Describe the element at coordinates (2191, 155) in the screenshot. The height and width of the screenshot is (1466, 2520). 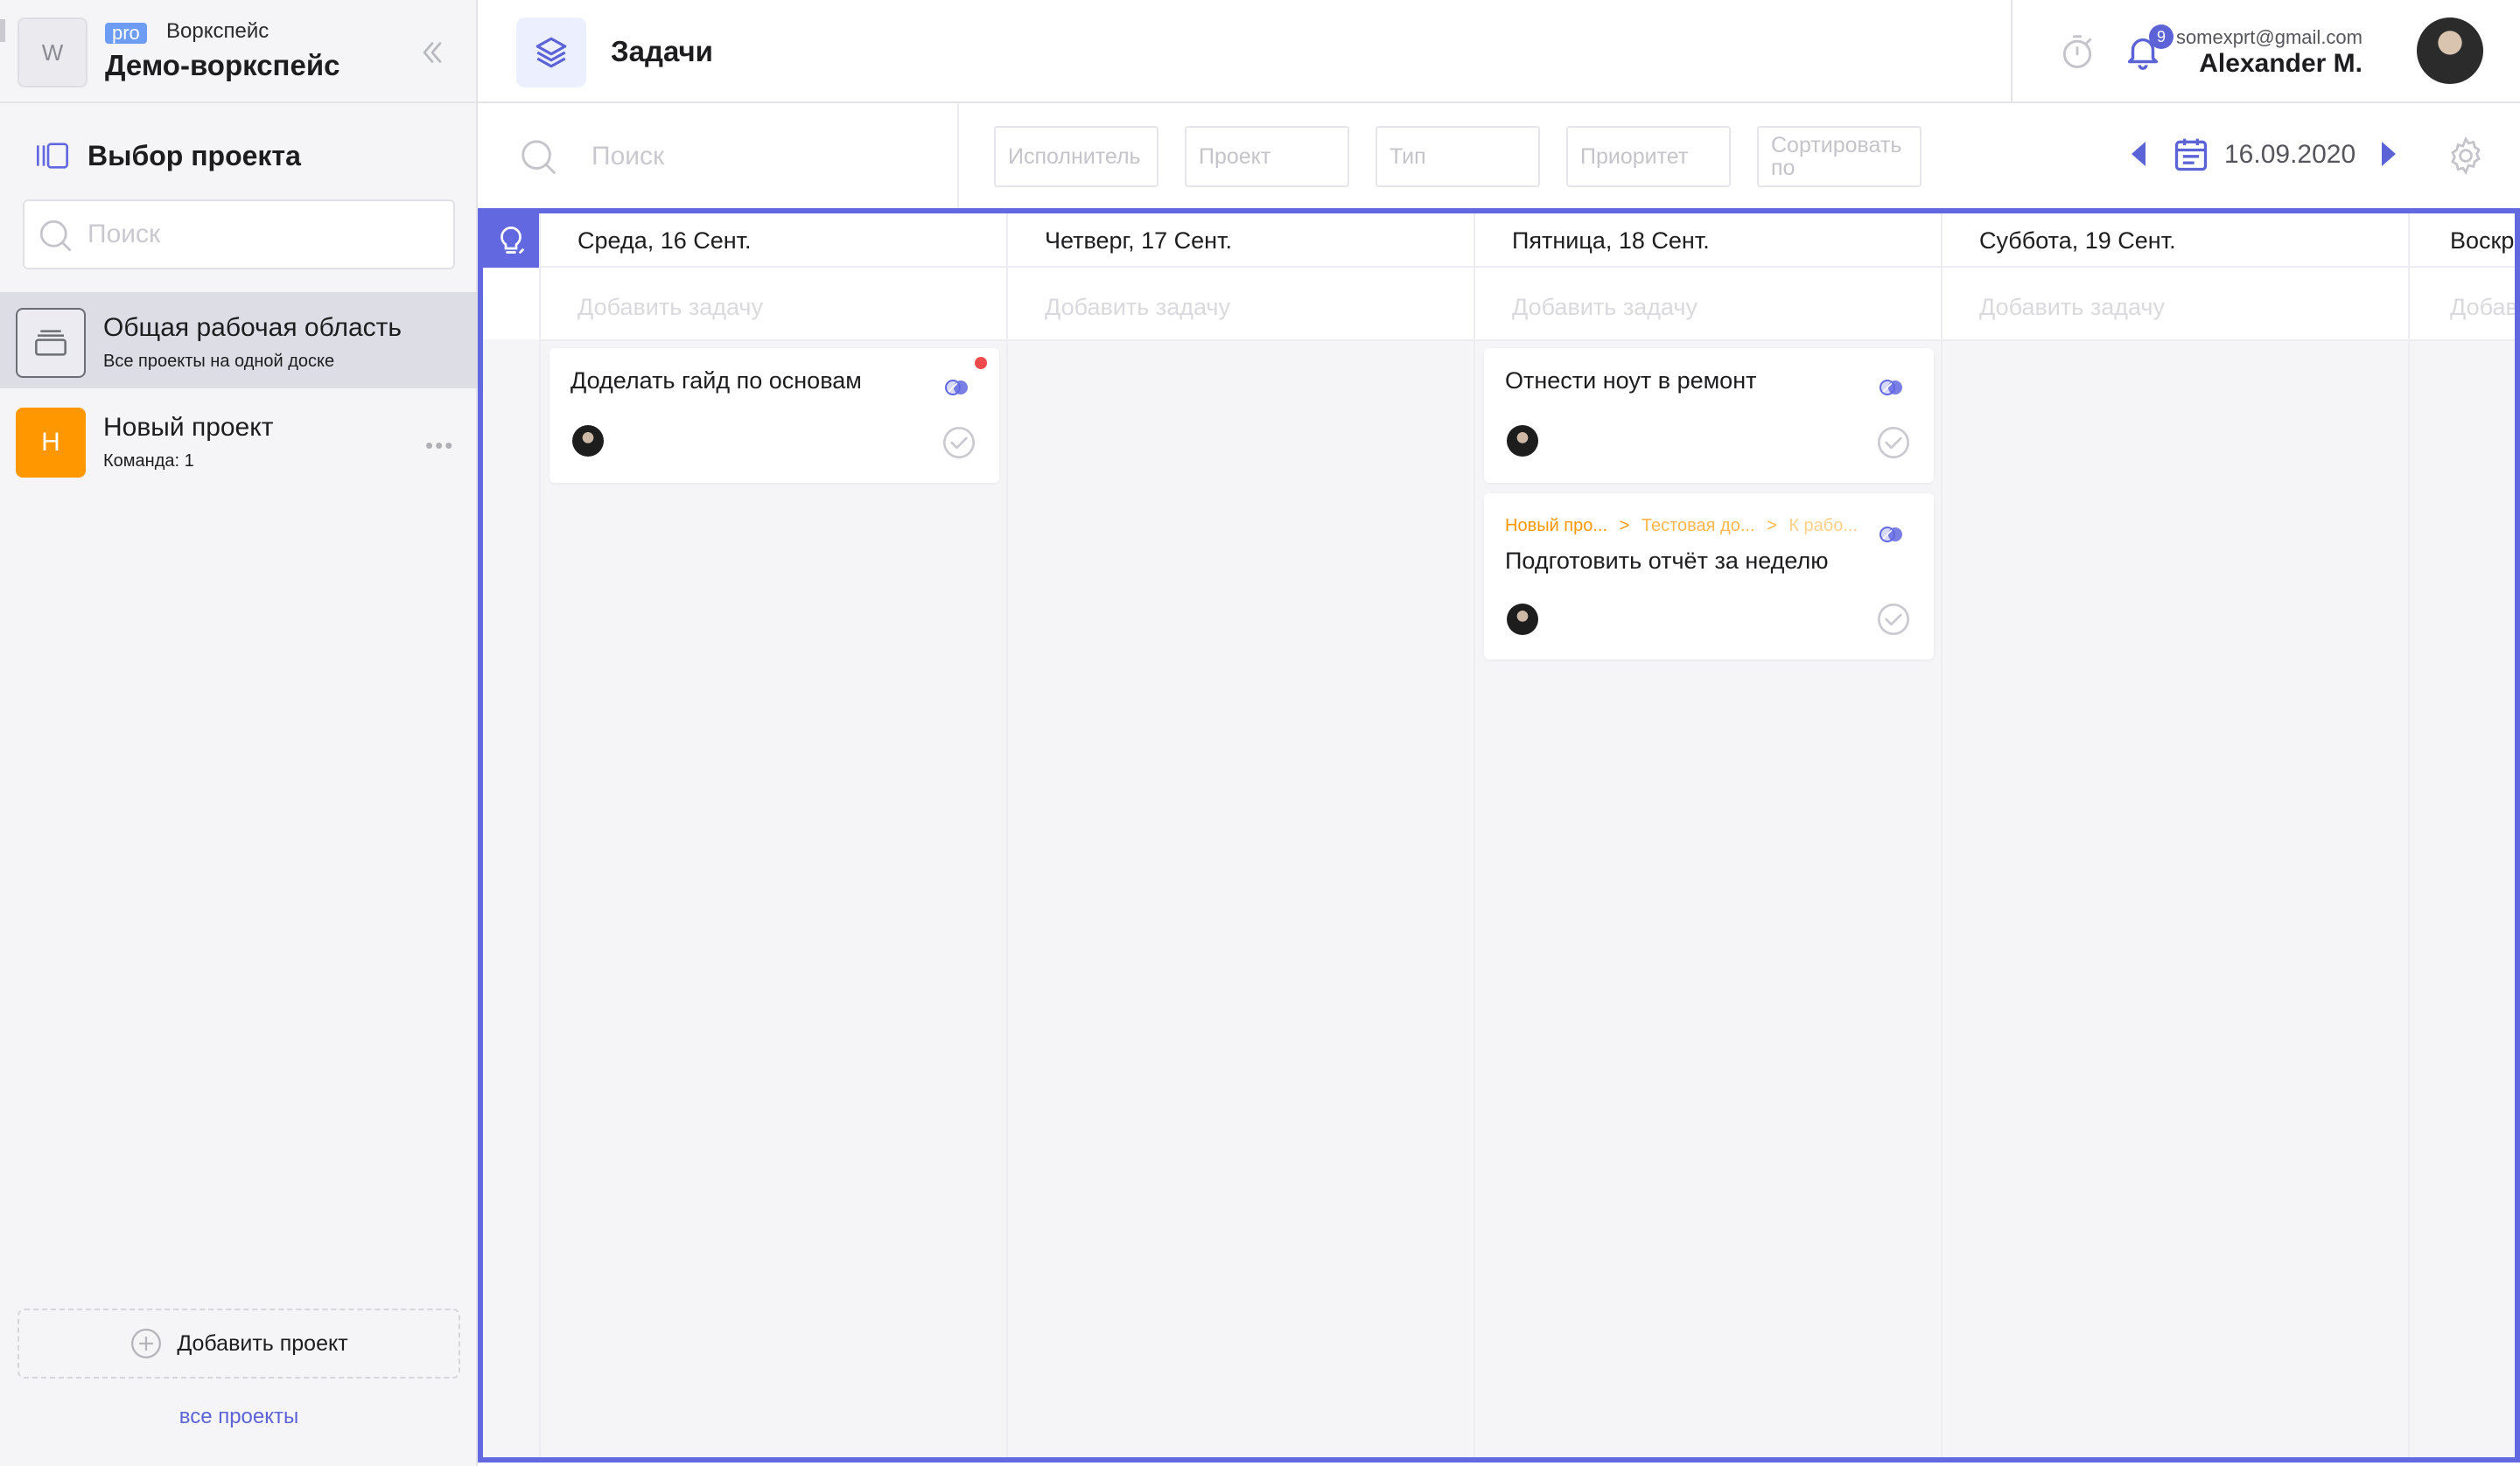
I see `calendar-icon` at that location.